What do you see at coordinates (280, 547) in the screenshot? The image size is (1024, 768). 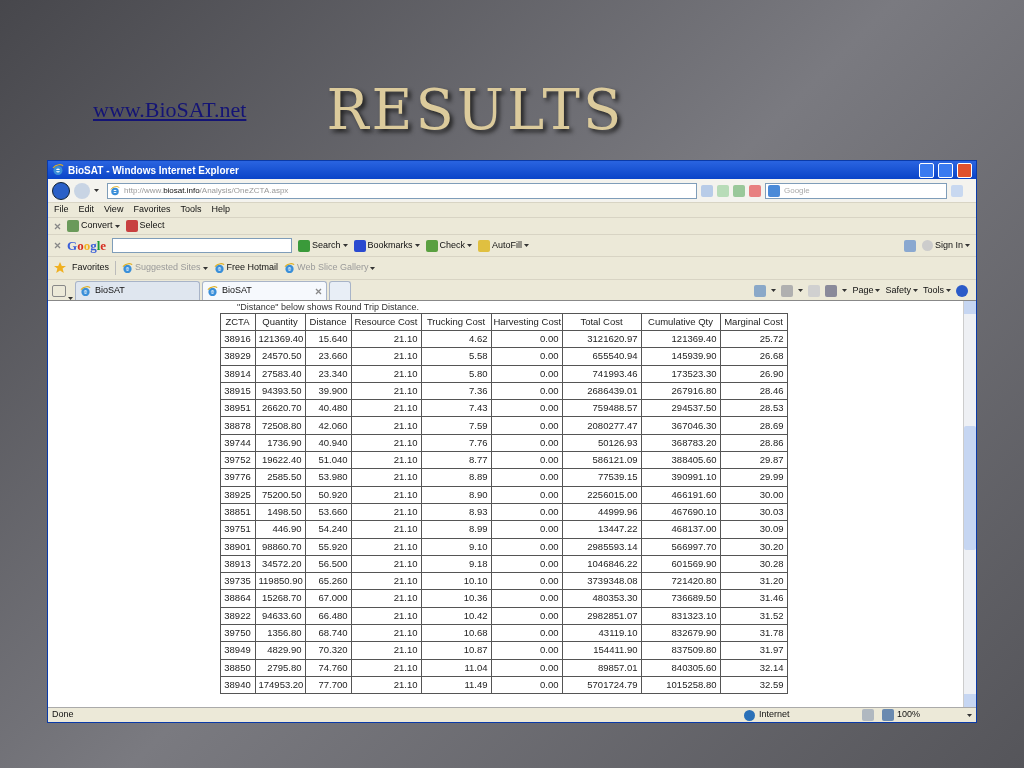 I see `table-cell: 98860.70` at bounding box center [280, 547].